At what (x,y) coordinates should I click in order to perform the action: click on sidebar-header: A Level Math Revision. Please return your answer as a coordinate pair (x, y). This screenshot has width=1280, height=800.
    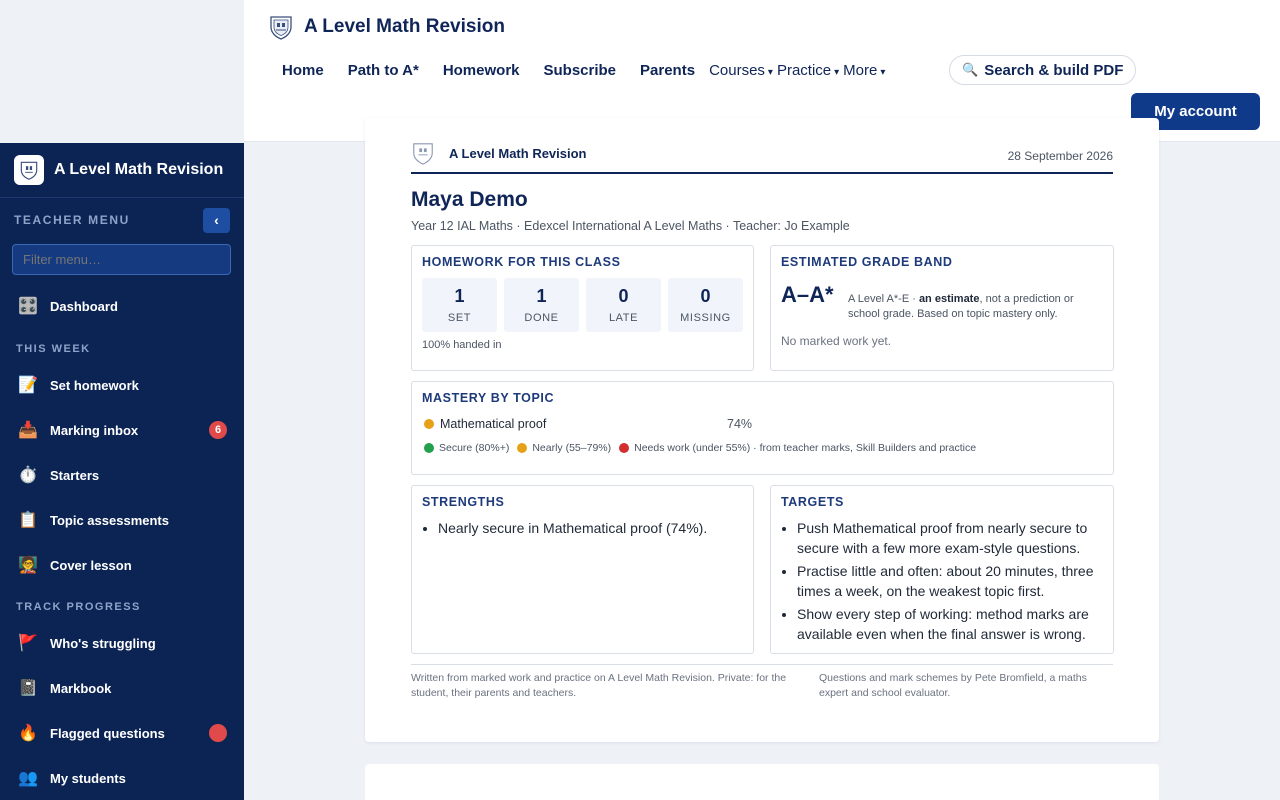
    Looking at the image, I should click on (122, 170).